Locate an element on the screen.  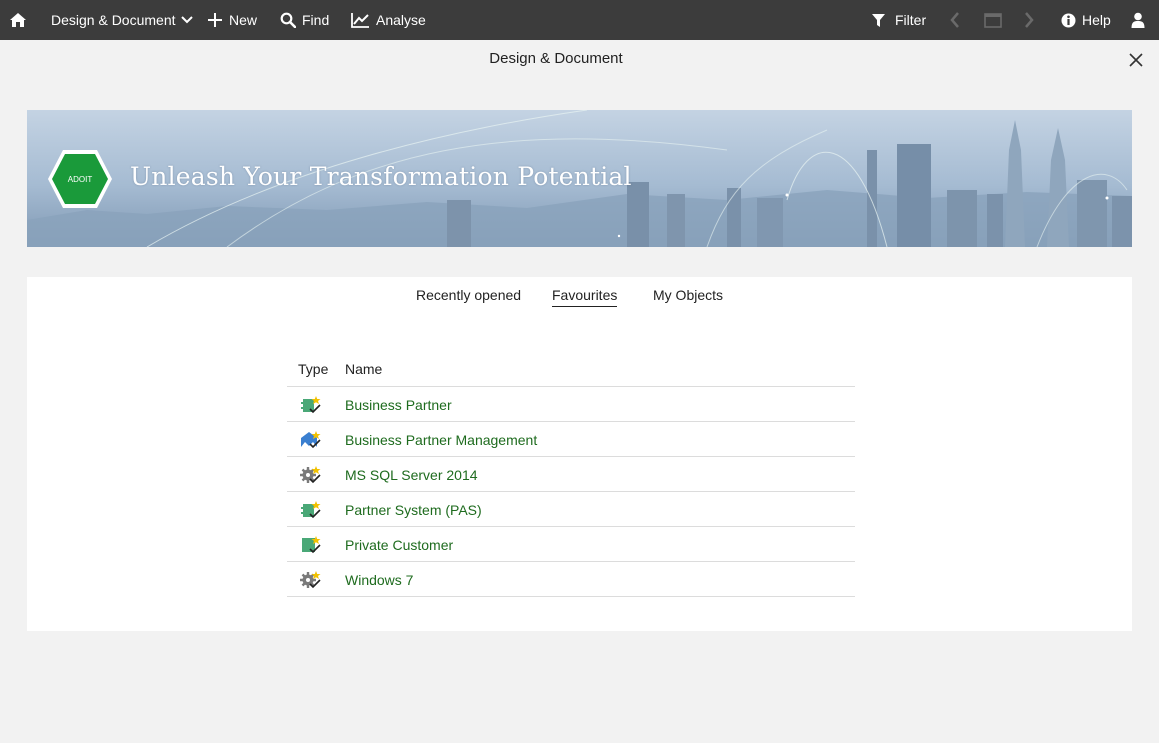
help-button: Help is located at coordinates (1086, 20).